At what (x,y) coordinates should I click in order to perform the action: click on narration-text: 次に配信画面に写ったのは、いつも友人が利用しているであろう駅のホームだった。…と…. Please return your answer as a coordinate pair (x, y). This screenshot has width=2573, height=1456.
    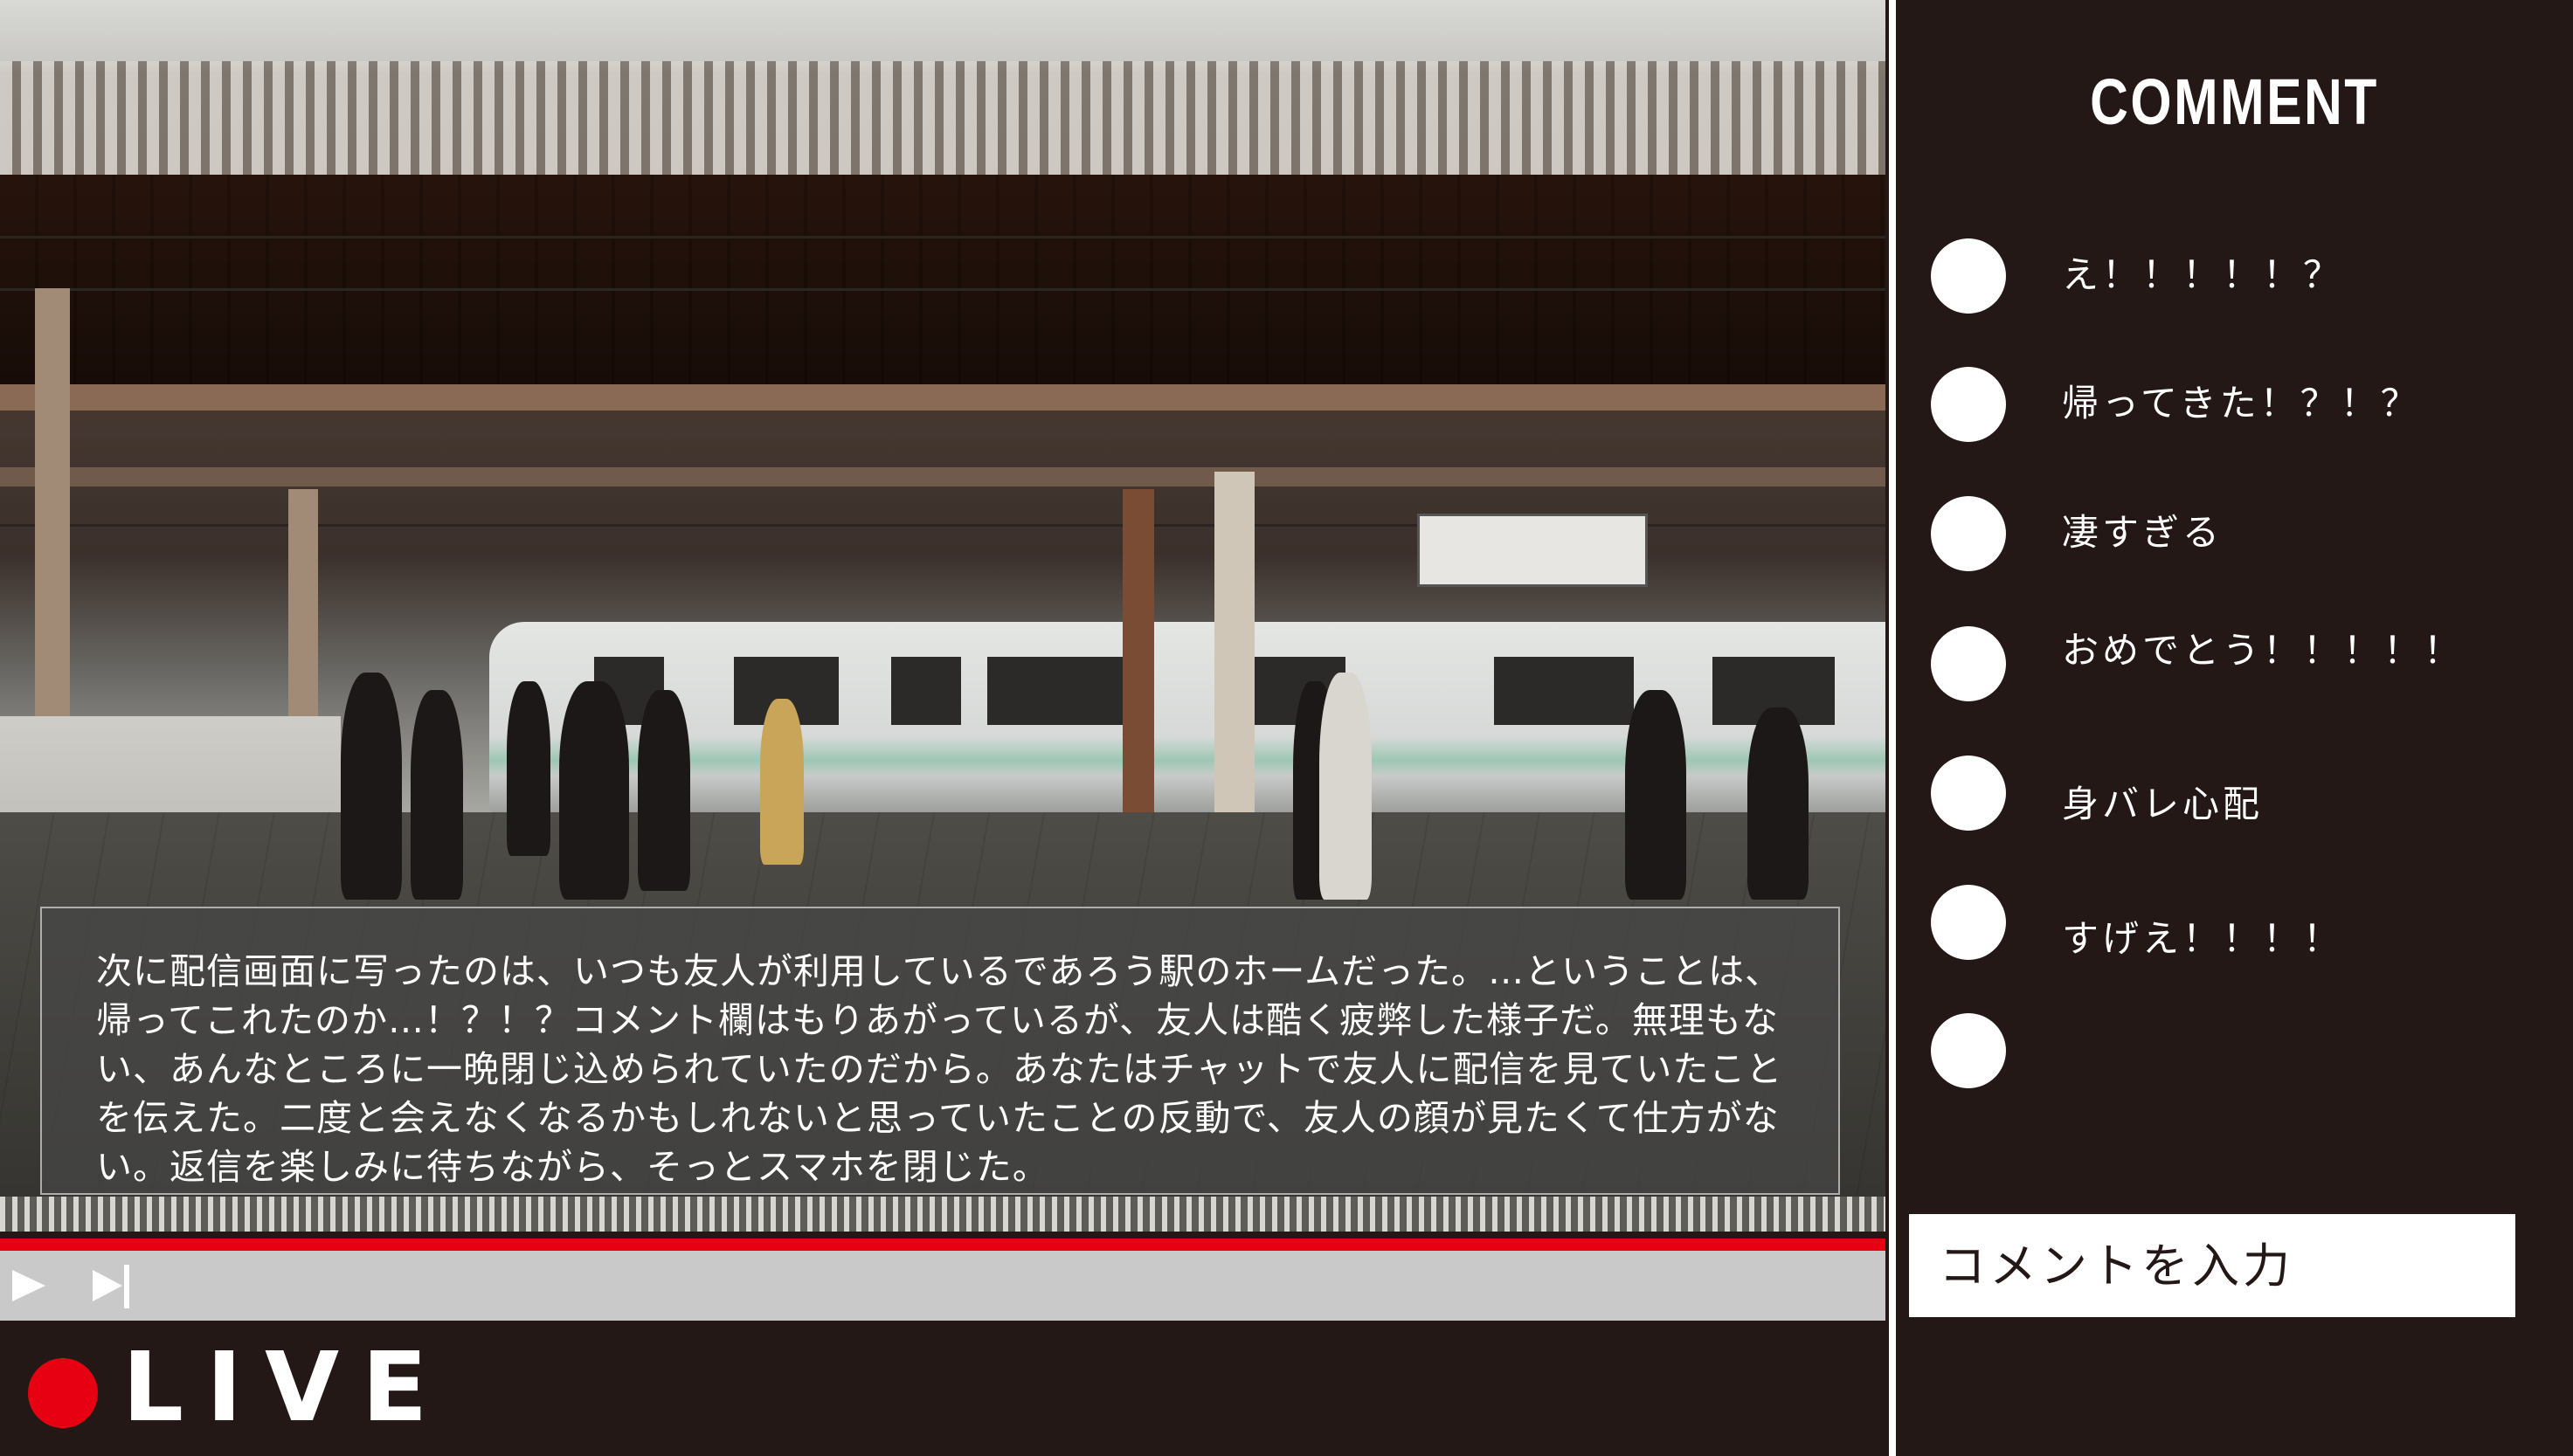
    Looking at the image, I should click on (940, 1051).